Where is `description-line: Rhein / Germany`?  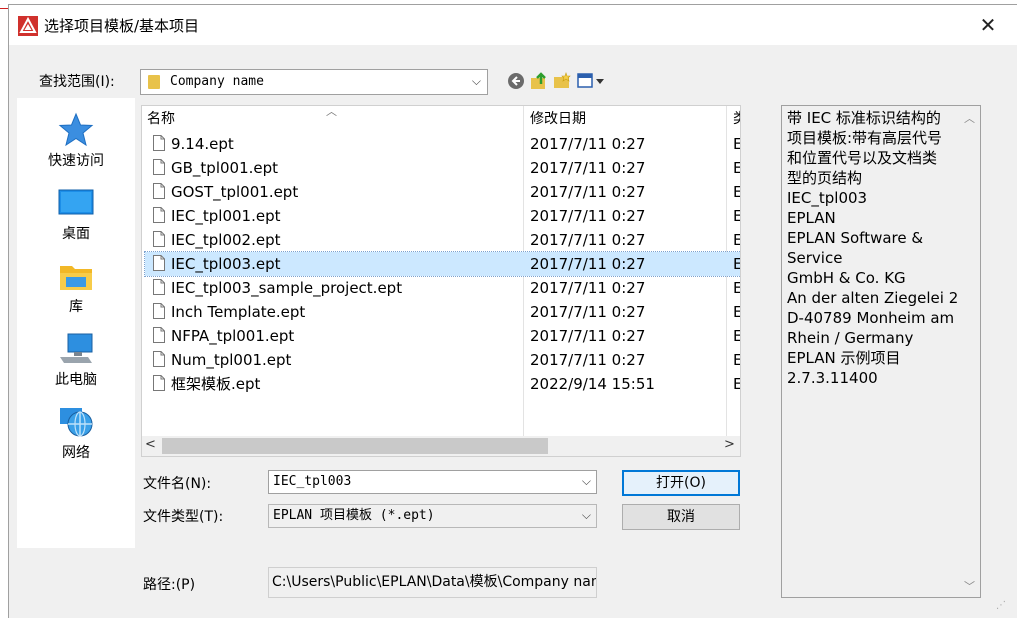 description-line: Rhein / Germany is located at coordinates (850, 338).